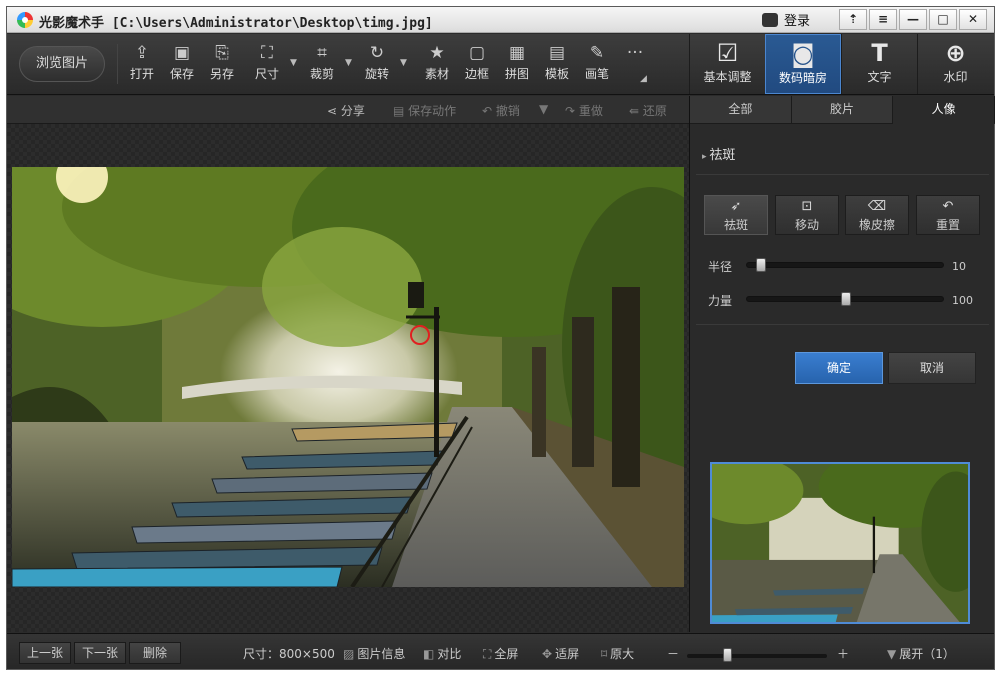  Describe the element at coordinates (25, 20) in the screenshot. I see `app-logo-icon` at that location.